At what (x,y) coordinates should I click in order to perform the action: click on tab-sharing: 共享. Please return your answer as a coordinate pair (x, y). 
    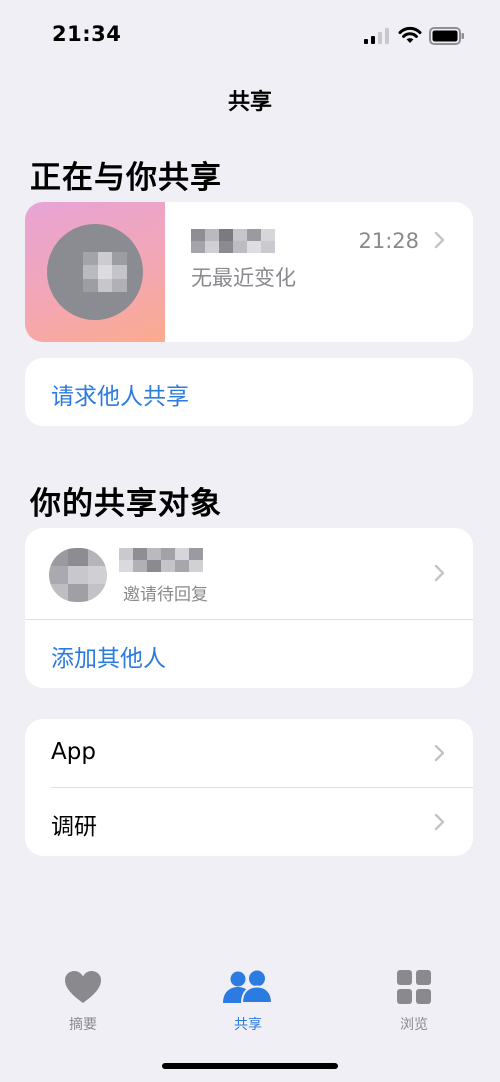
    Looking at the image, I should click on (248, 1002).